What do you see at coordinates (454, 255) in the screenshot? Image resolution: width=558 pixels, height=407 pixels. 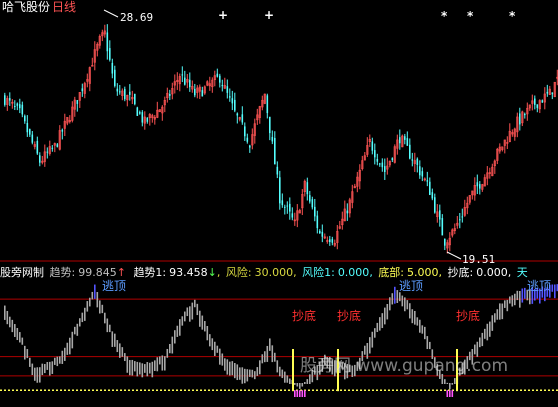 I see `low-pointer` at bounding box center [454, 255].